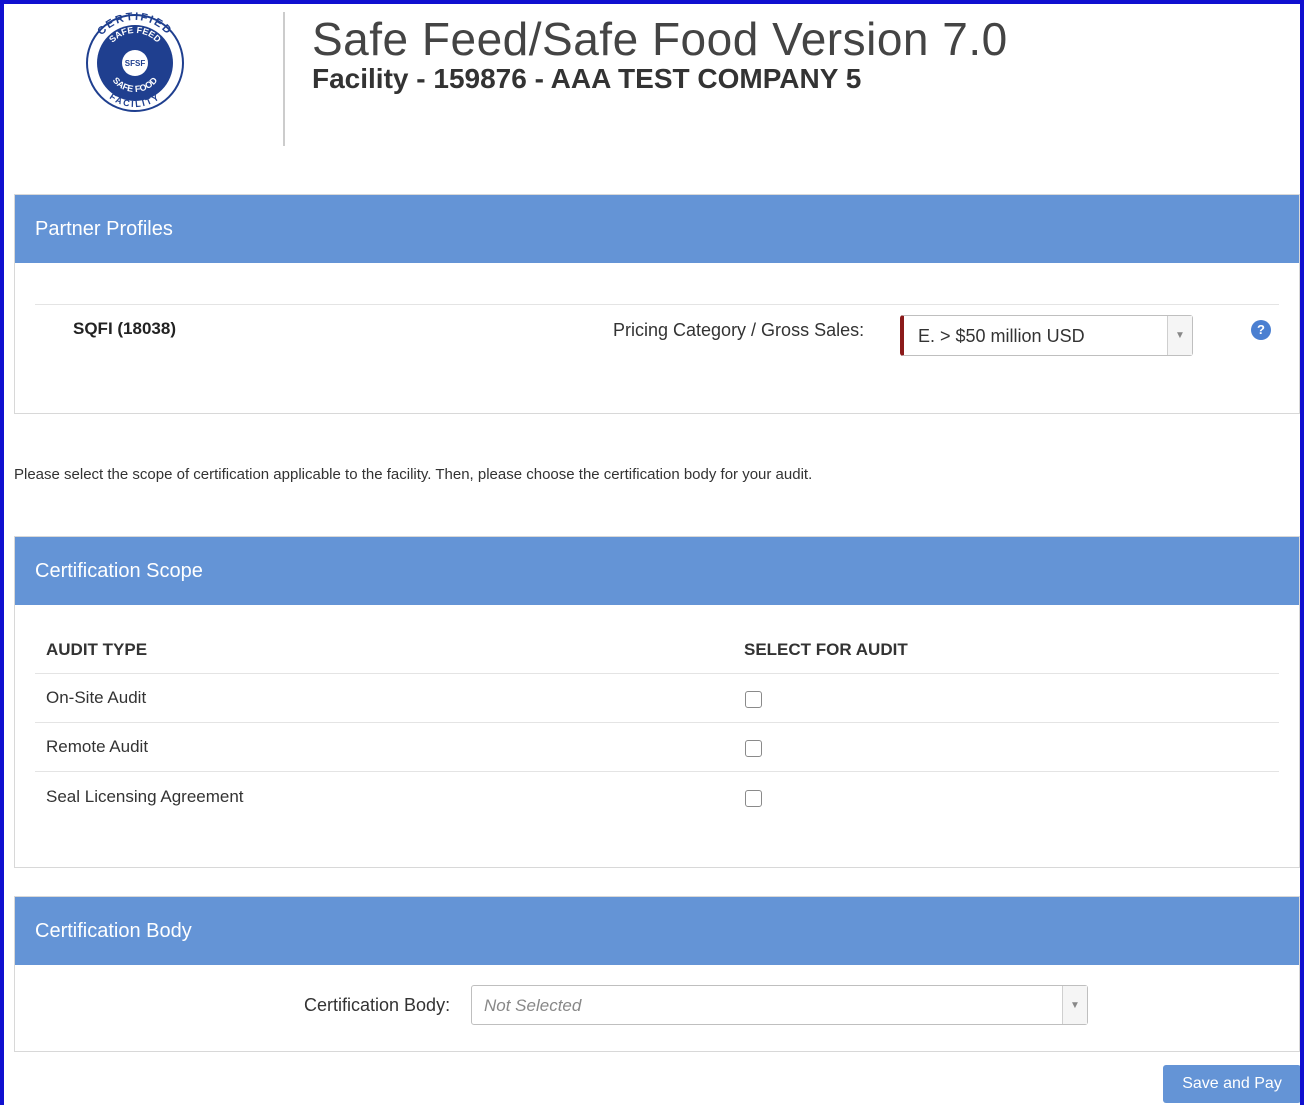 The width and height of the screenshot is (1304, 1105). Describe the element at coordinates (97, 649) in the screenshot. I see `audit-type-column-header: AUDIT TYPE` at that location.